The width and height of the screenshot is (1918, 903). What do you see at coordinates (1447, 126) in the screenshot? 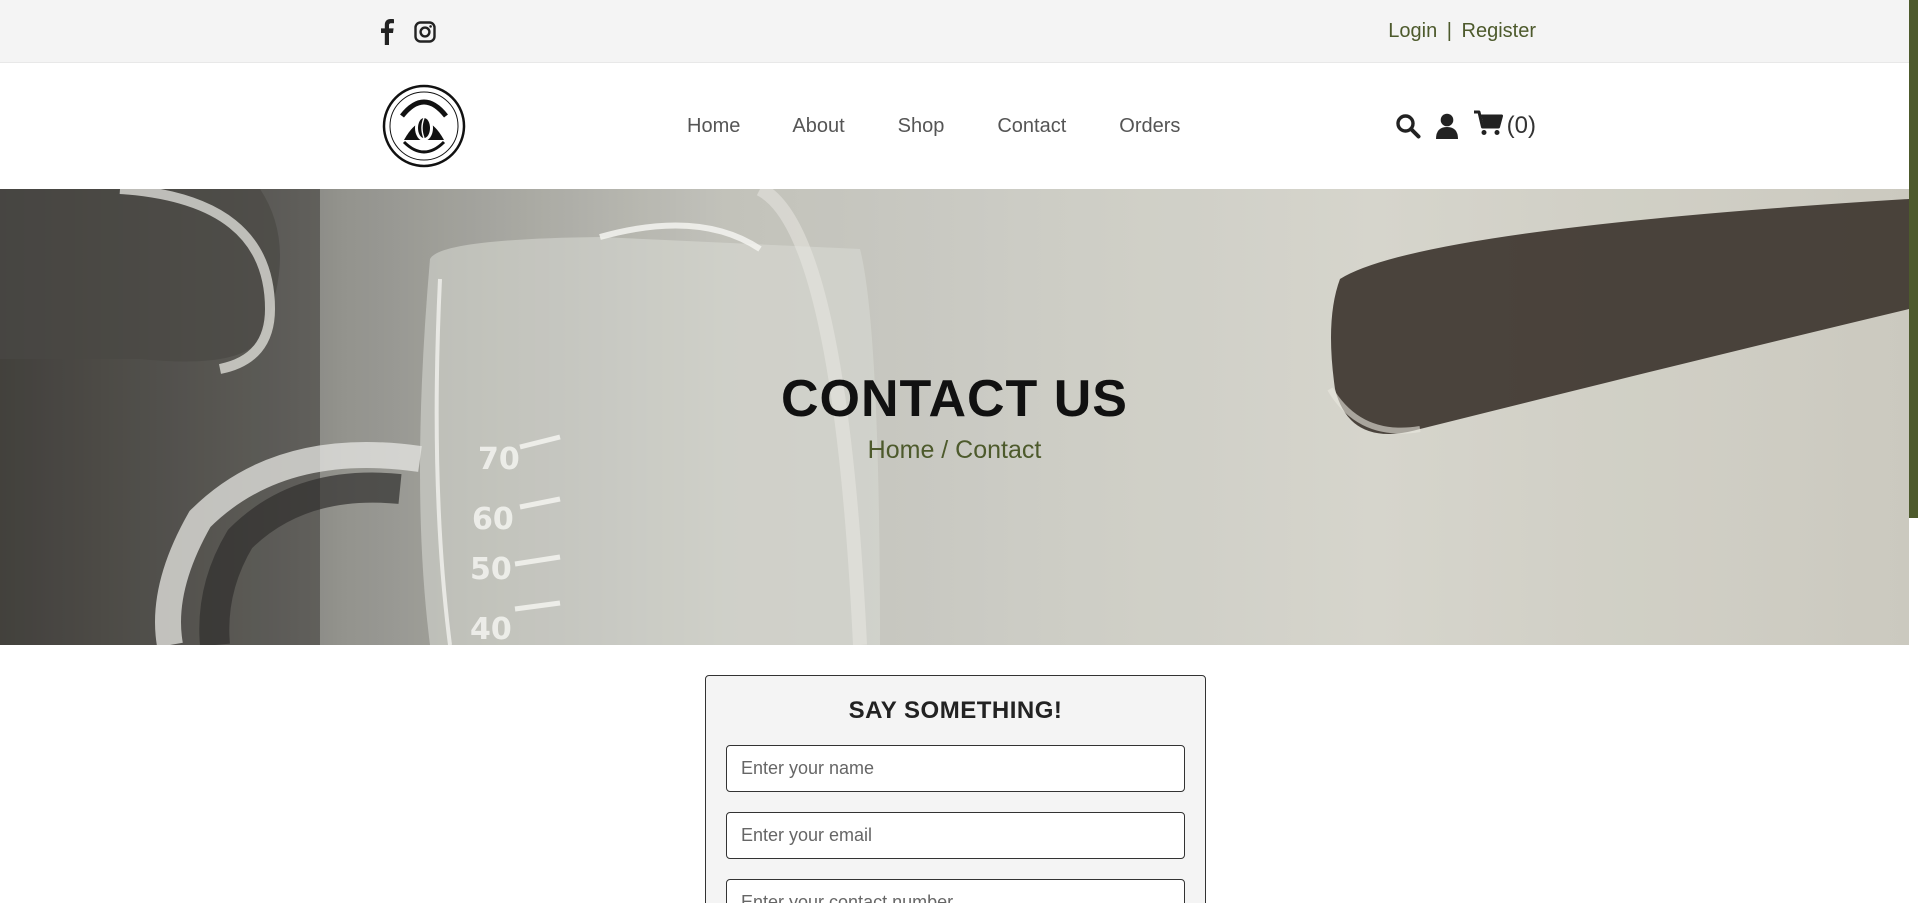
I see `user-icon` at bounding box center [1447, 126].